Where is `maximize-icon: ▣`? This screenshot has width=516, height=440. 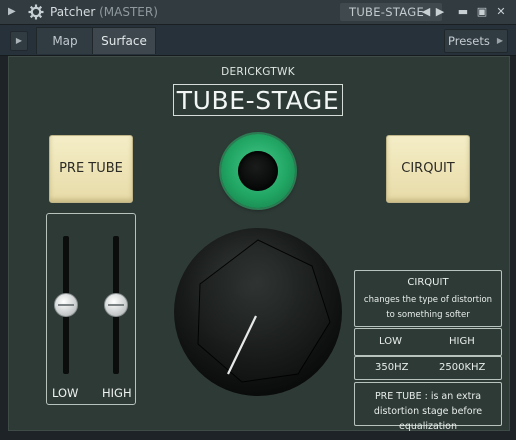 maximize-icon: ▣ is located at coordinates (482, 12).